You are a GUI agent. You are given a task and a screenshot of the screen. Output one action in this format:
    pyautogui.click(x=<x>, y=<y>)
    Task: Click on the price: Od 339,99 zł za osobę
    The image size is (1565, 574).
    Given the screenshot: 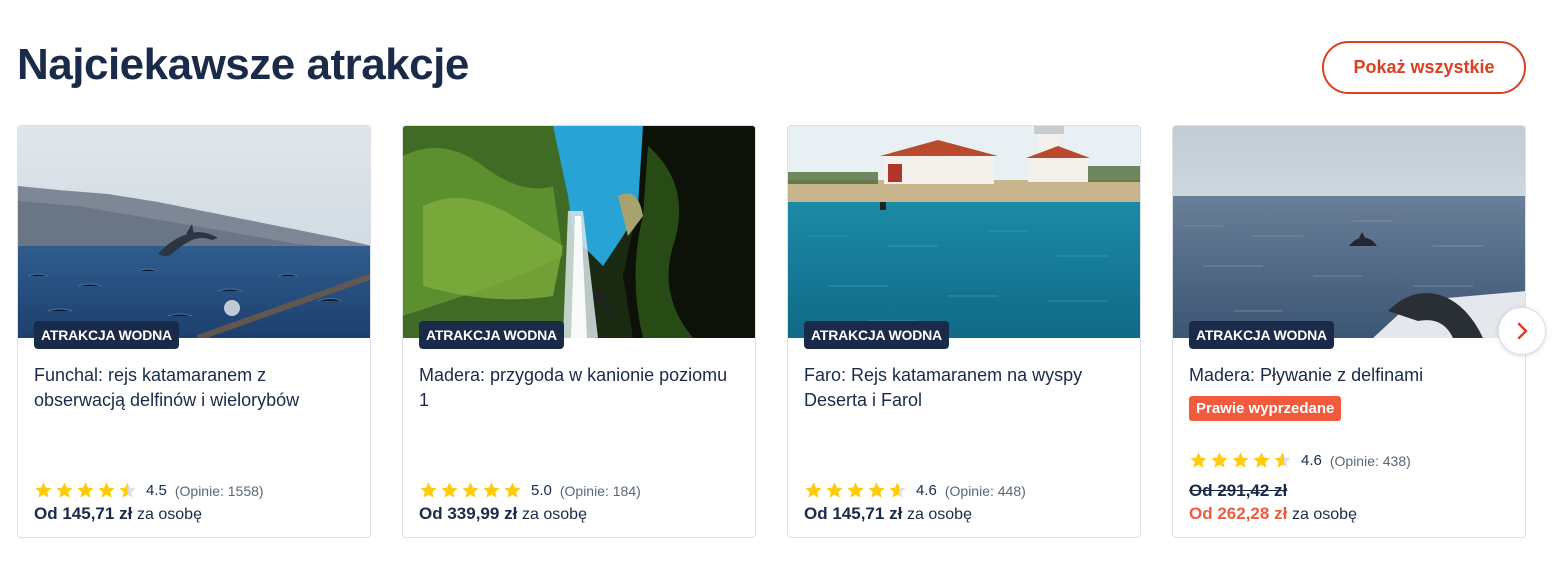 What is the action you would take?
    pyautogui.click(x=503, y=514)
    